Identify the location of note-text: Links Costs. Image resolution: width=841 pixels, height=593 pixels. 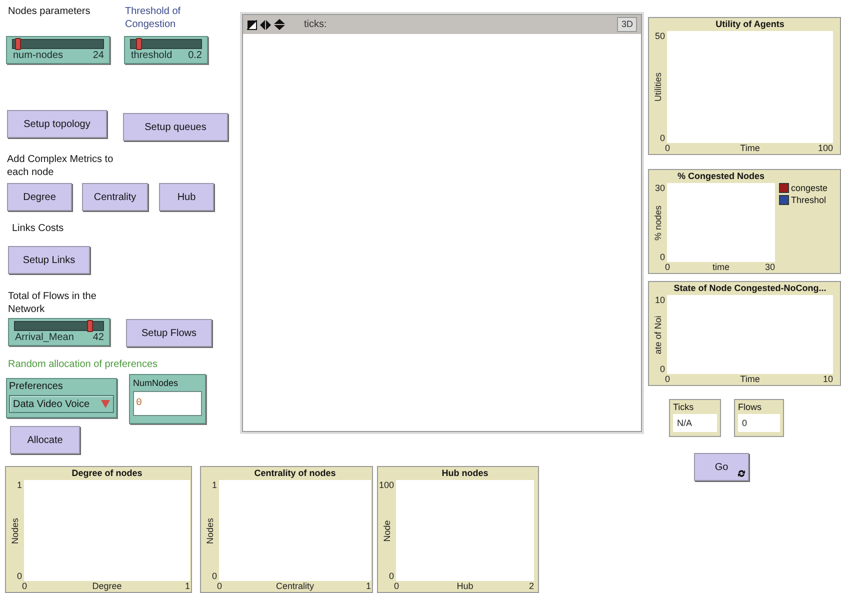
(38, 228).